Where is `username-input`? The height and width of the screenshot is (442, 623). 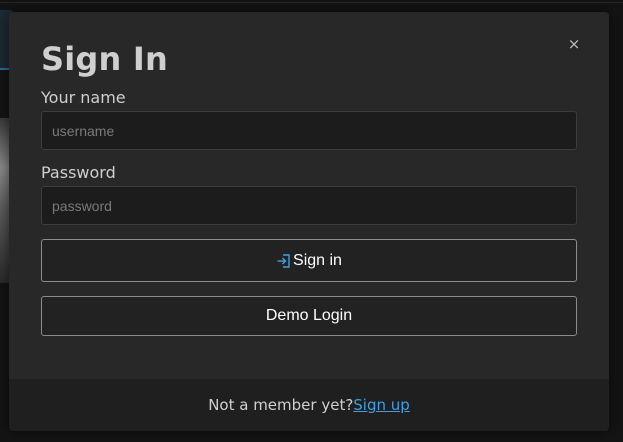 username-input is located at coordinates (309, 130).